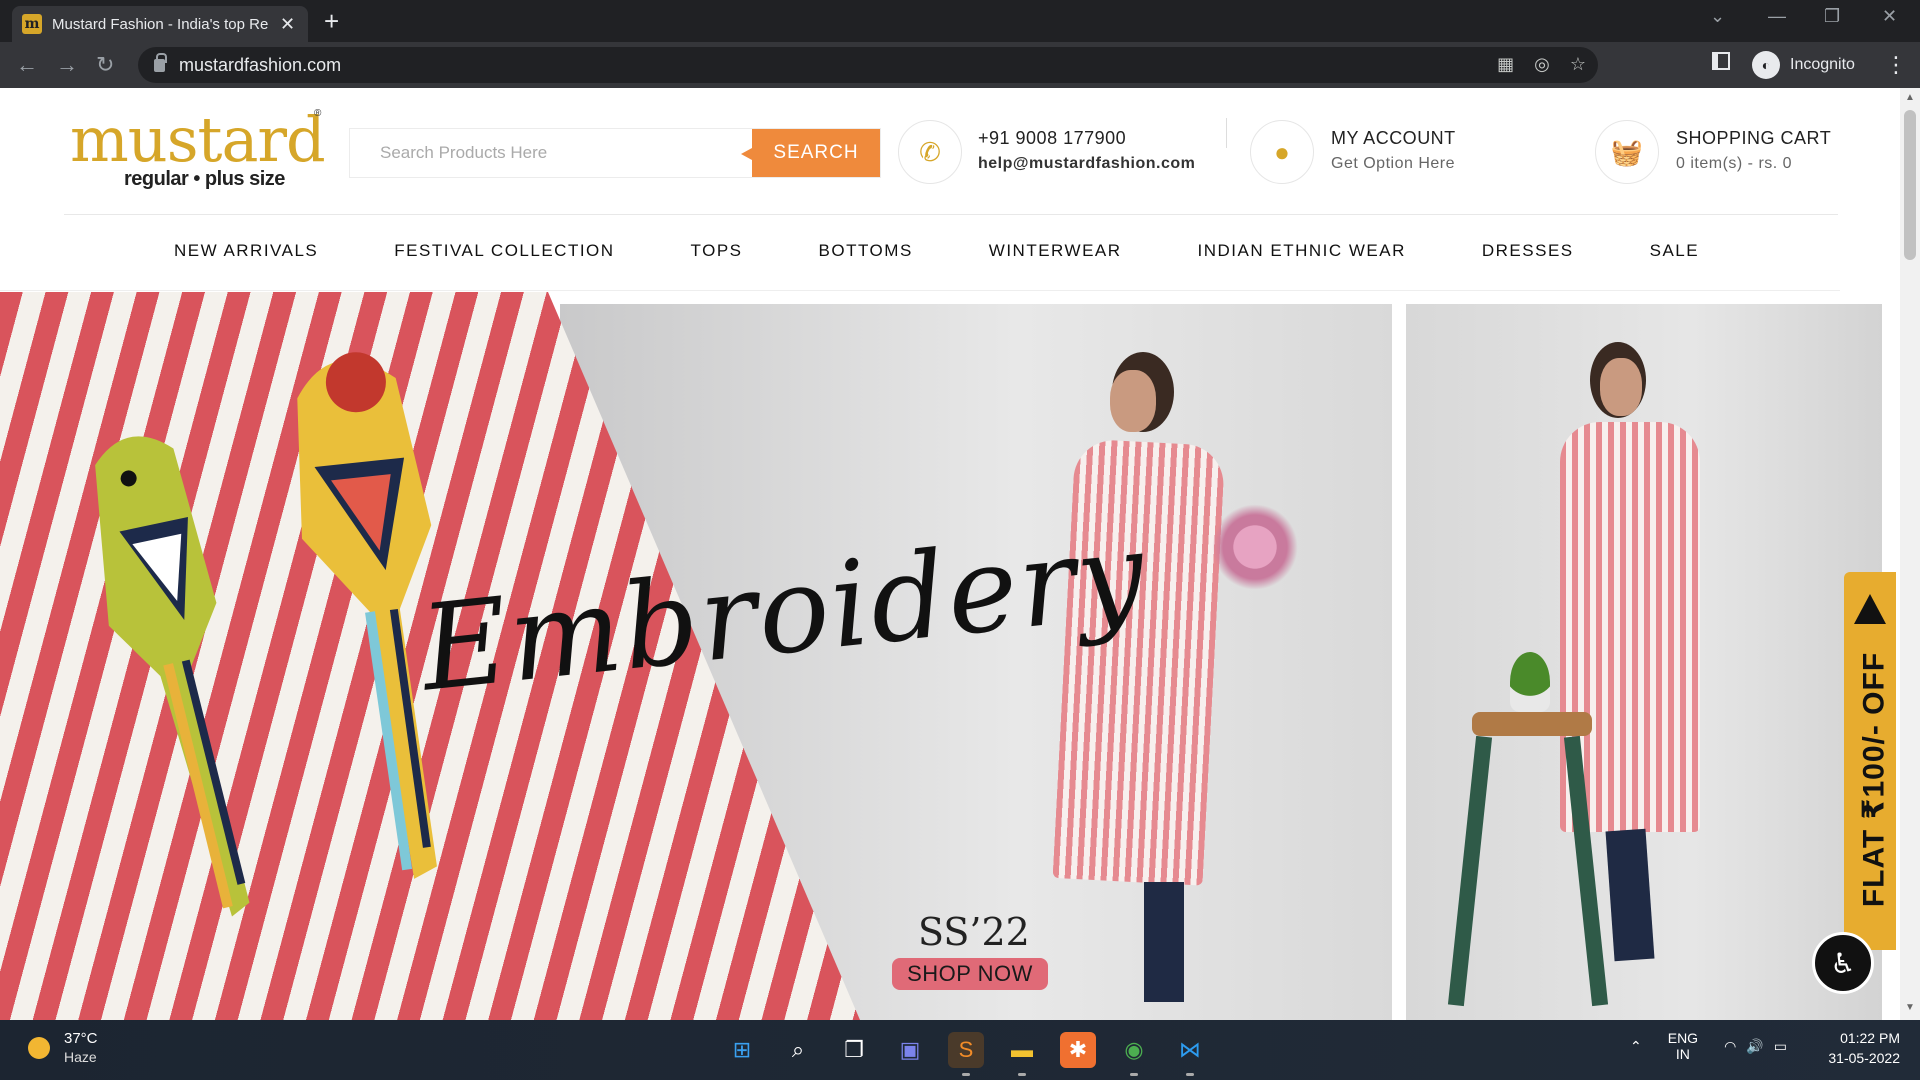 The height and width of the screenshot is (1080, 1920). Describe the element at coordinates (1766, 65) in the screenshot. I see `incognito-icon: ◐` at that location.